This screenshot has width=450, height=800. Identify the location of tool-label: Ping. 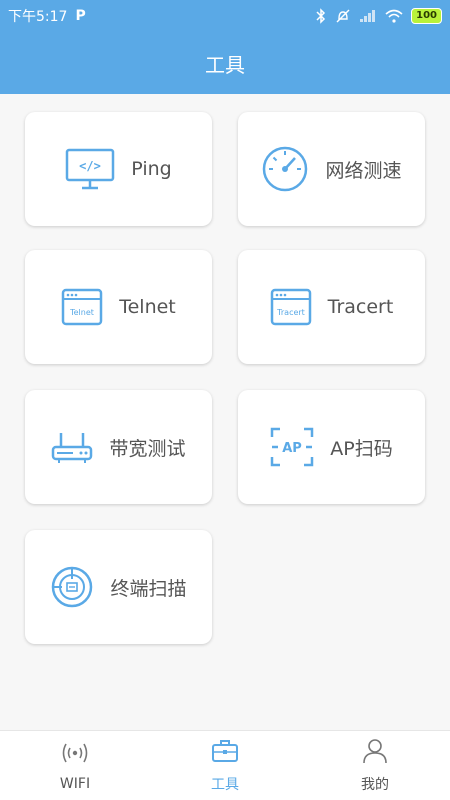
(151, 169).